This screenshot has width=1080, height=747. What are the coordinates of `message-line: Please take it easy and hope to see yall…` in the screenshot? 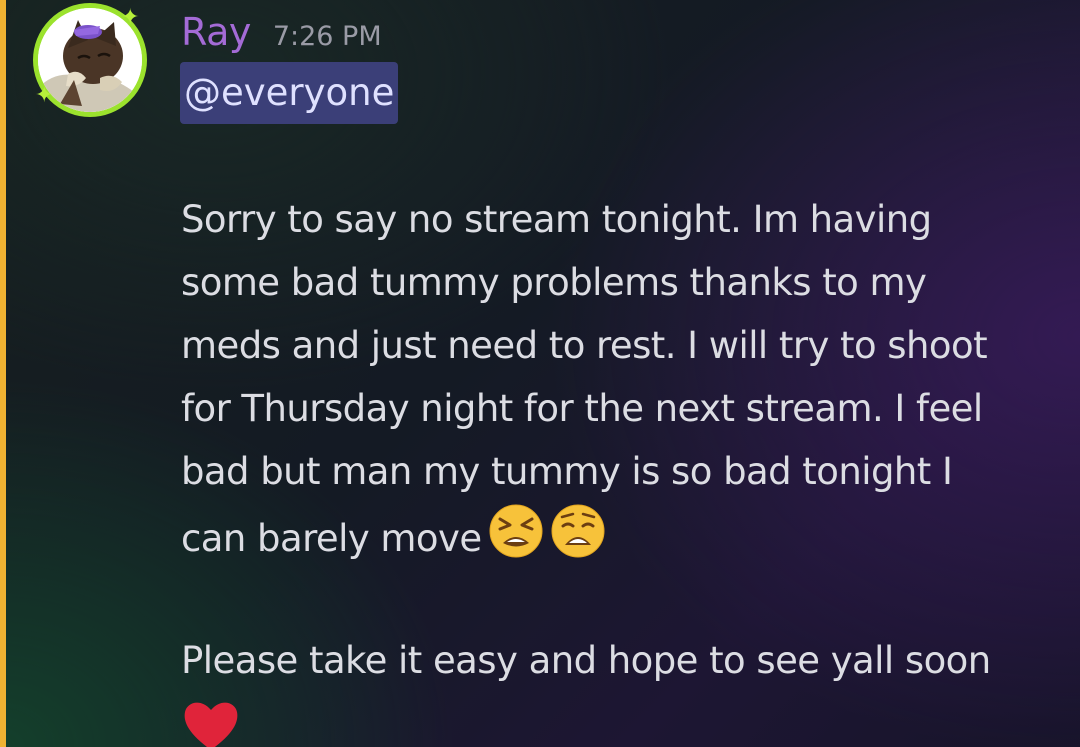 It's located at (586, 660).